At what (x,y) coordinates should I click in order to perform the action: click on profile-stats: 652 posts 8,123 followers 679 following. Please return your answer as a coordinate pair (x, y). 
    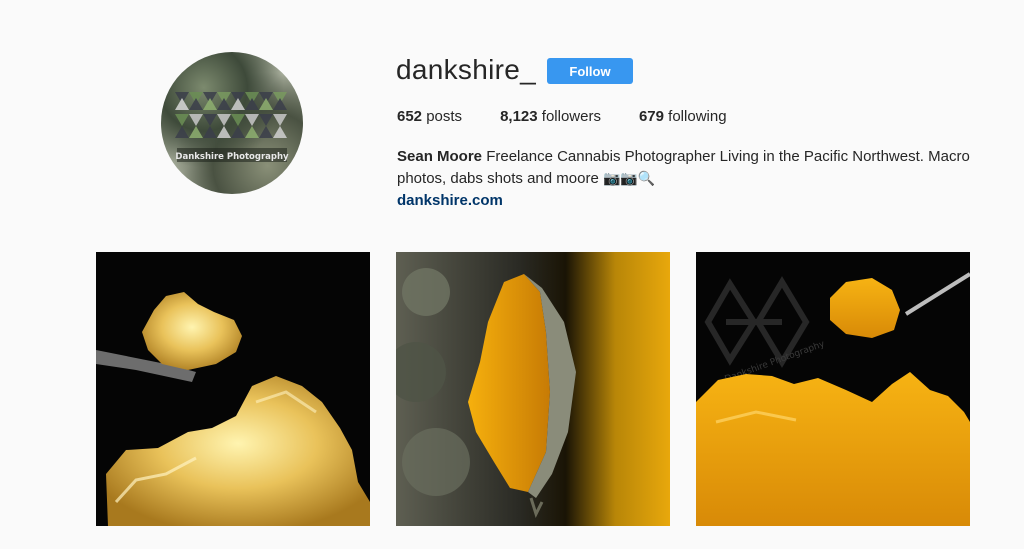
    Looking at the image, I should click on (581, 116).